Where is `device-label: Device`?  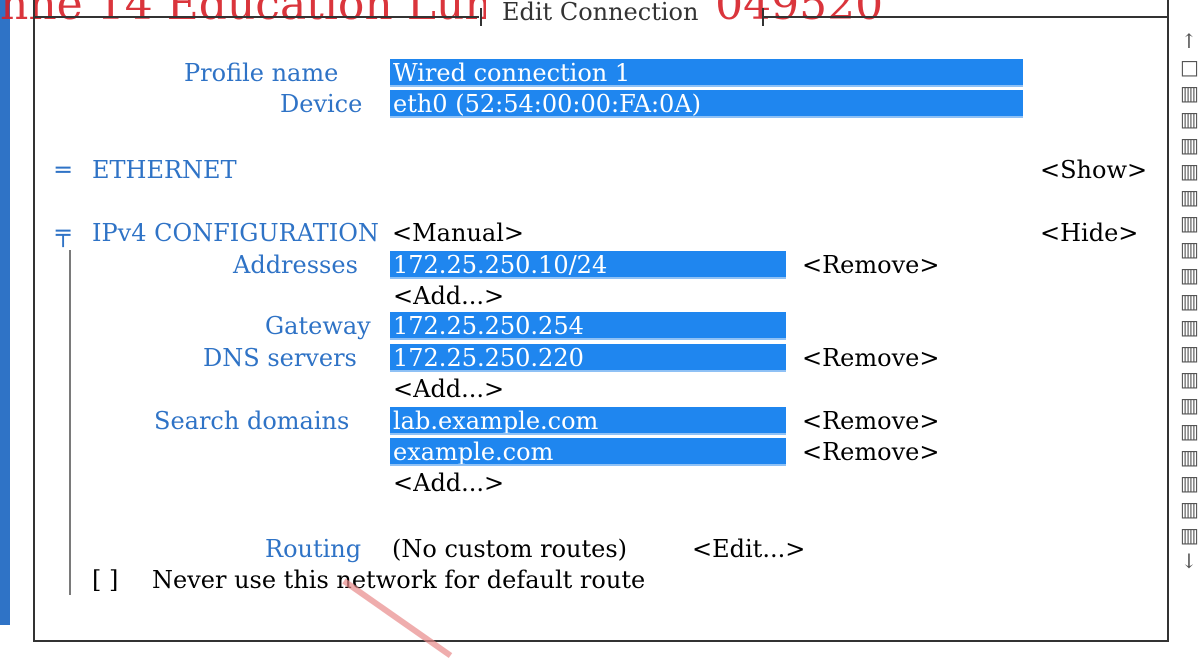 device-label: Device is located at coordinates (321, 104).